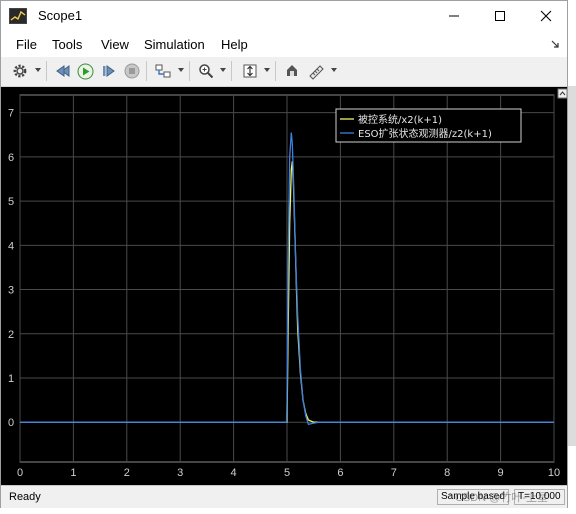  Describe the element at coordinates (60, 15) in the screenshot. I see `window-title: Scope1` at that location.